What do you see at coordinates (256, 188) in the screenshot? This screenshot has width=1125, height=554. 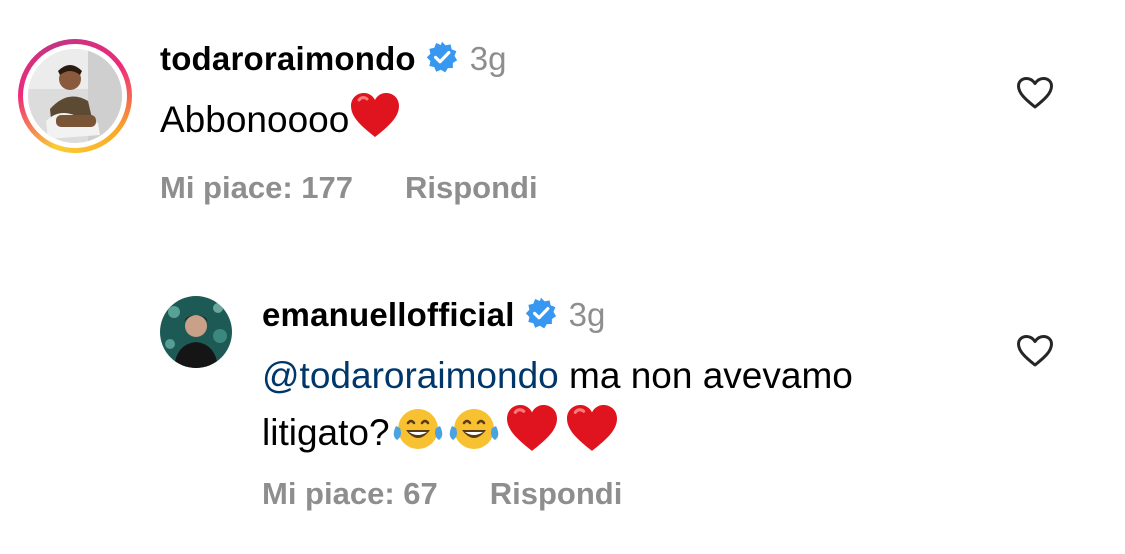 I see `likes-count: Mi piace: 177` at bounding box center [256, 188].